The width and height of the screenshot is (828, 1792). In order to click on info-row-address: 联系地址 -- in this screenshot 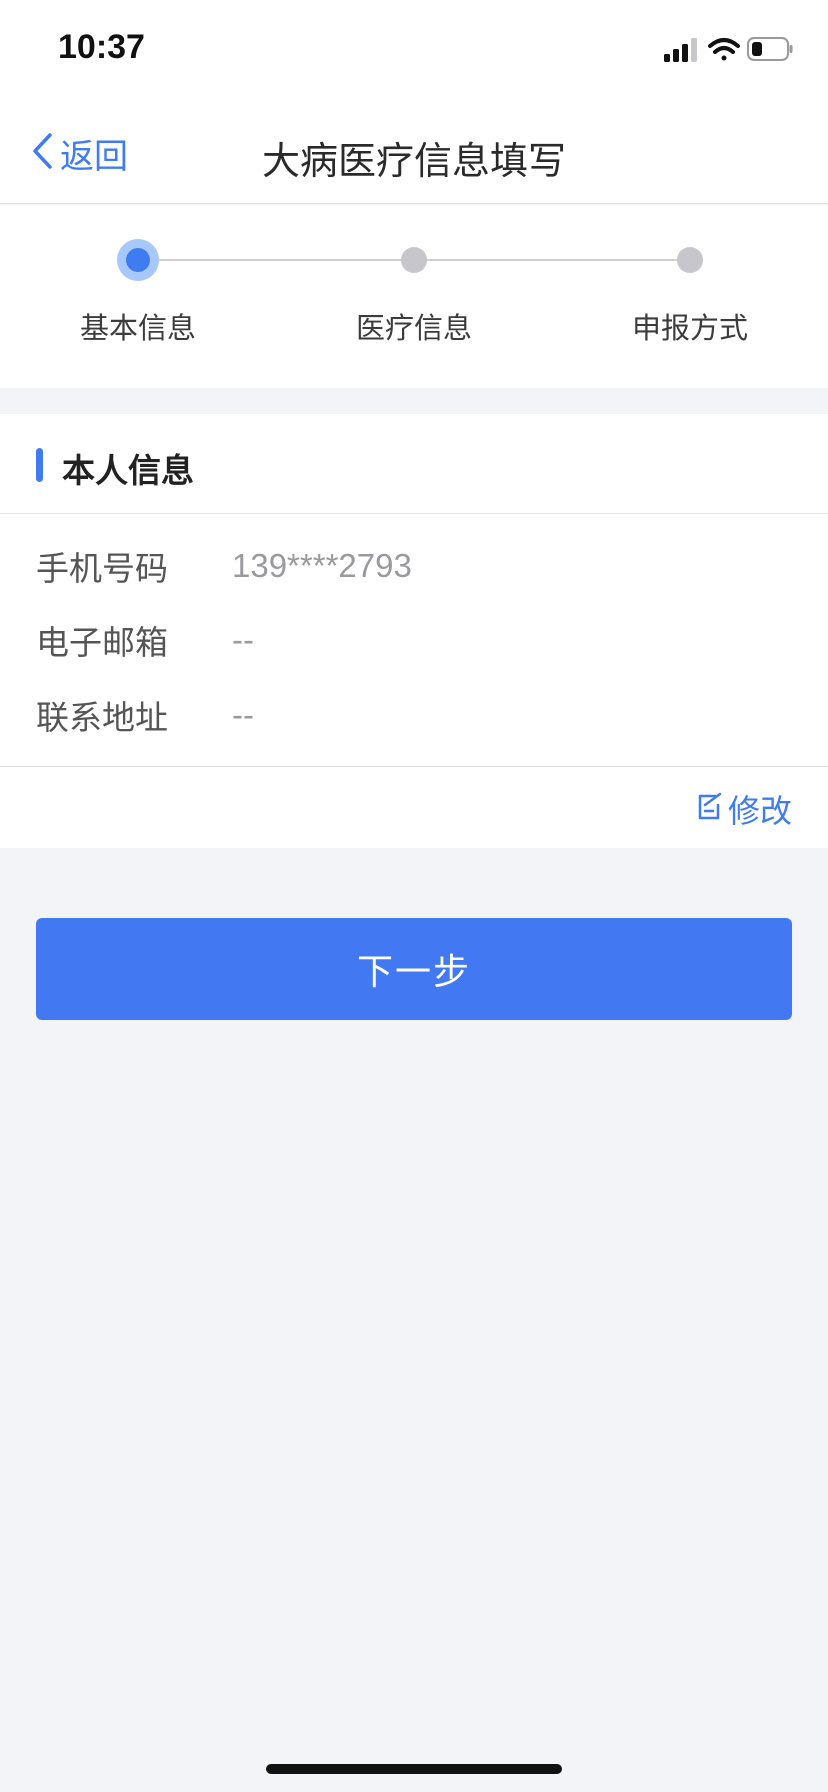, I will do `click(416, 715)`.